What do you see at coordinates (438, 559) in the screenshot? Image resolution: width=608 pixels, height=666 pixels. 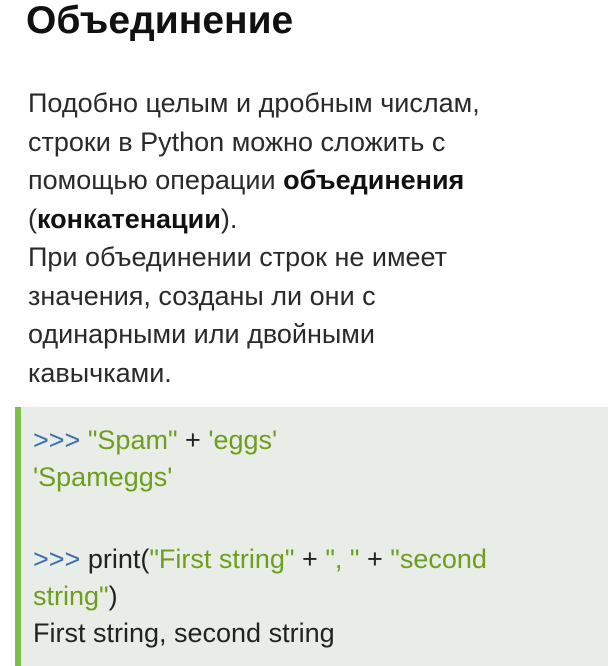 I see `string-literal: "second` at bounding box center [438, 559].